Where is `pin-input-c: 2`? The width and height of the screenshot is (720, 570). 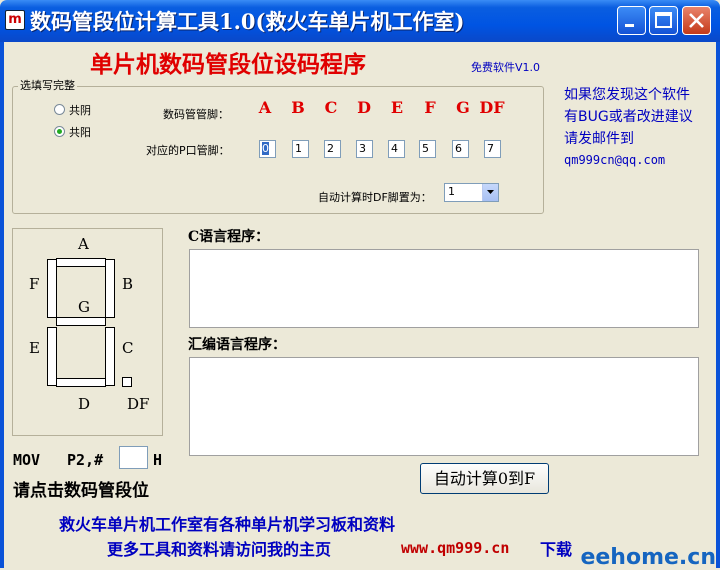
pin-input-c: 2 is located at coordinates (332, 149).